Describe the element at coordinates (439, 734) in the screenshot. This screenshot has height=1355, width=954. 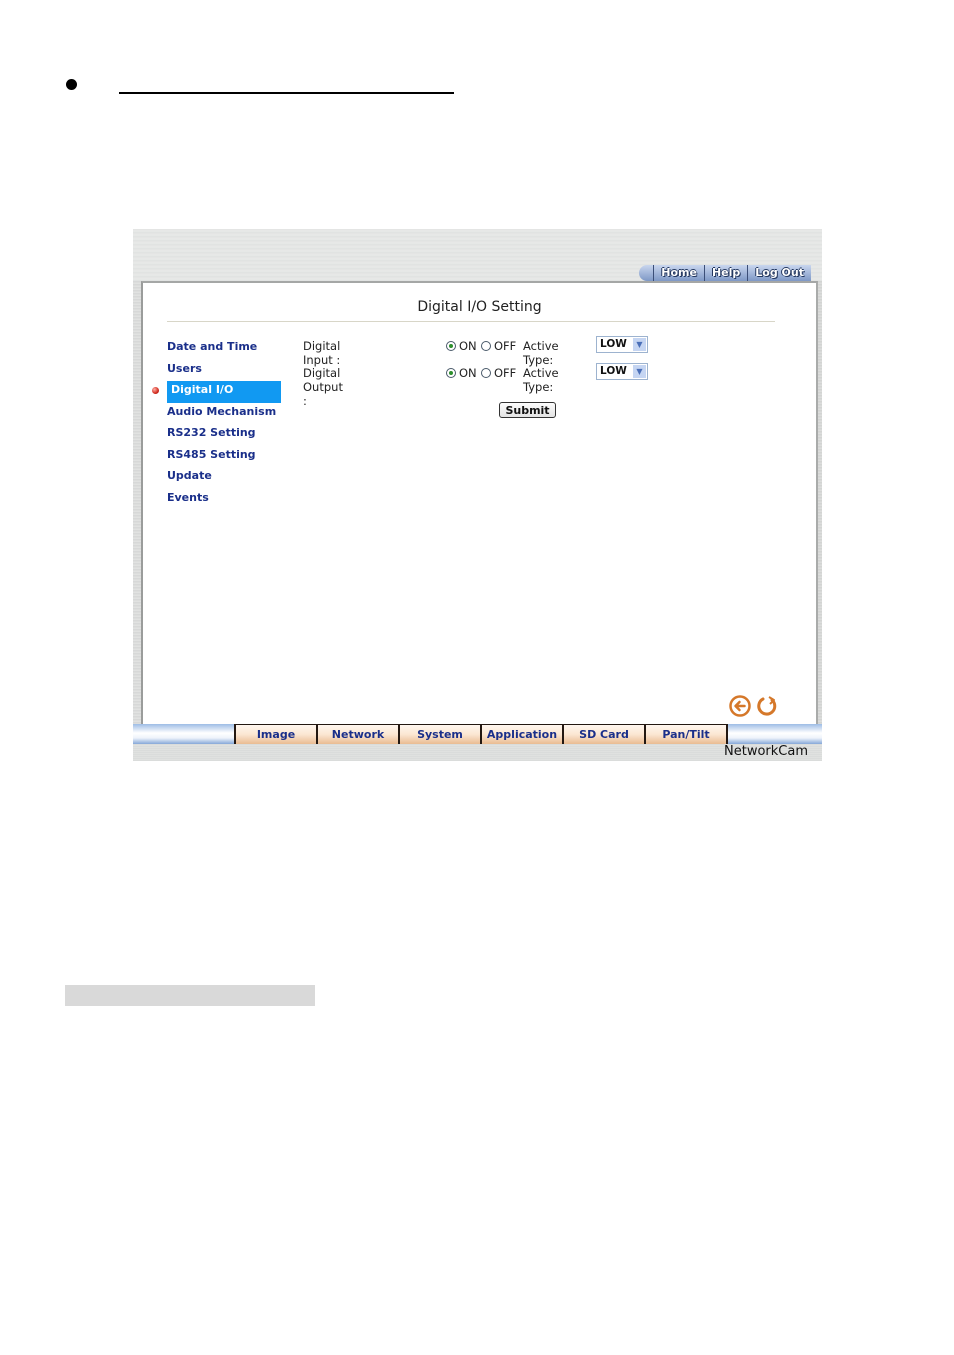
I see `tab-system: System` at that location.